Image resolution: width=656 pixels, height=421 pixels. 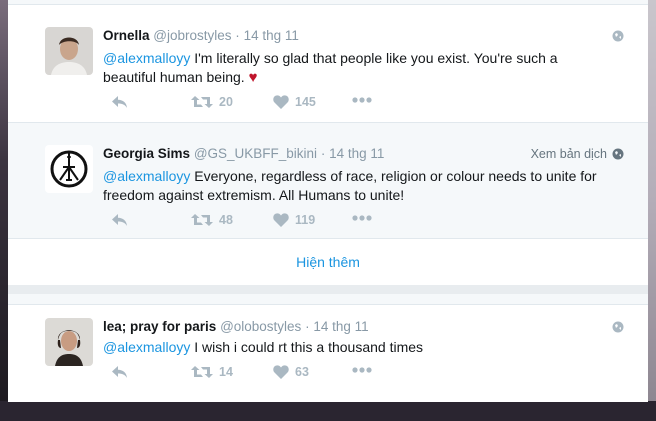 I want to click on background-right-edge, so click(x=652, y=200).